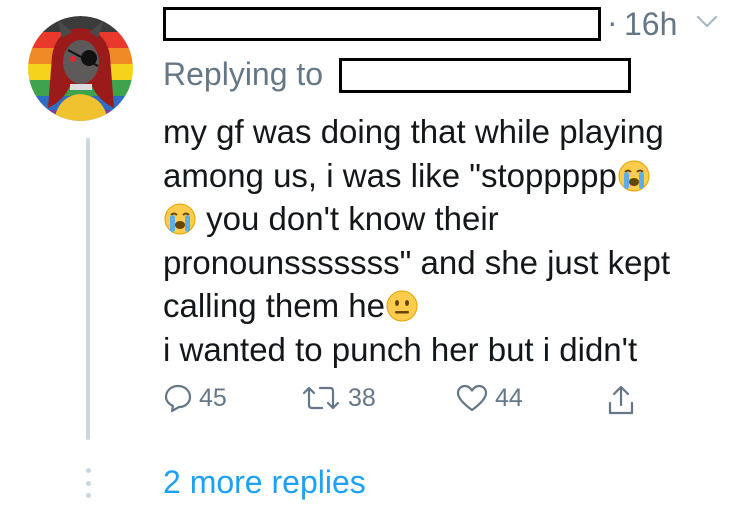  I want to click on more-dots-icon, so click(88, 483).